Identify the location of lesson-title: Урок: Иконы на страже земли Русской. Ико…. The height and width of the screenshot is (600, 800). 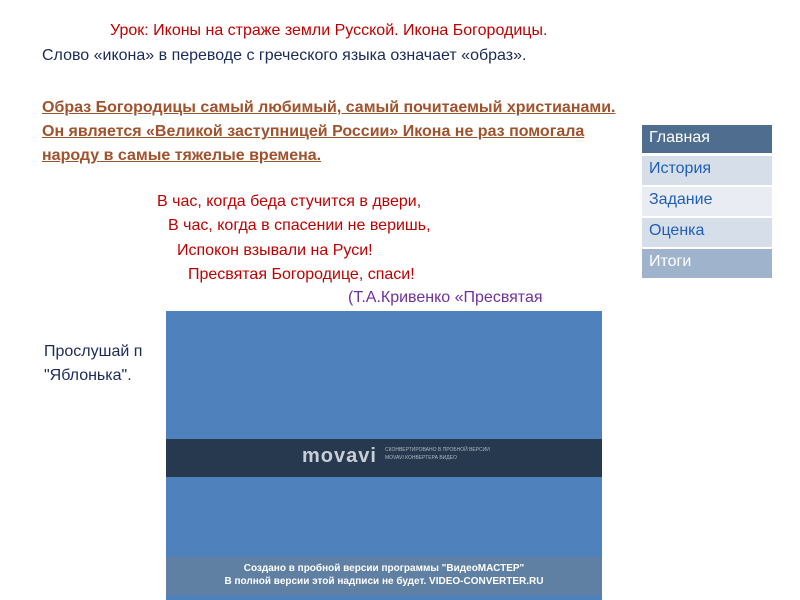
(329, 30).